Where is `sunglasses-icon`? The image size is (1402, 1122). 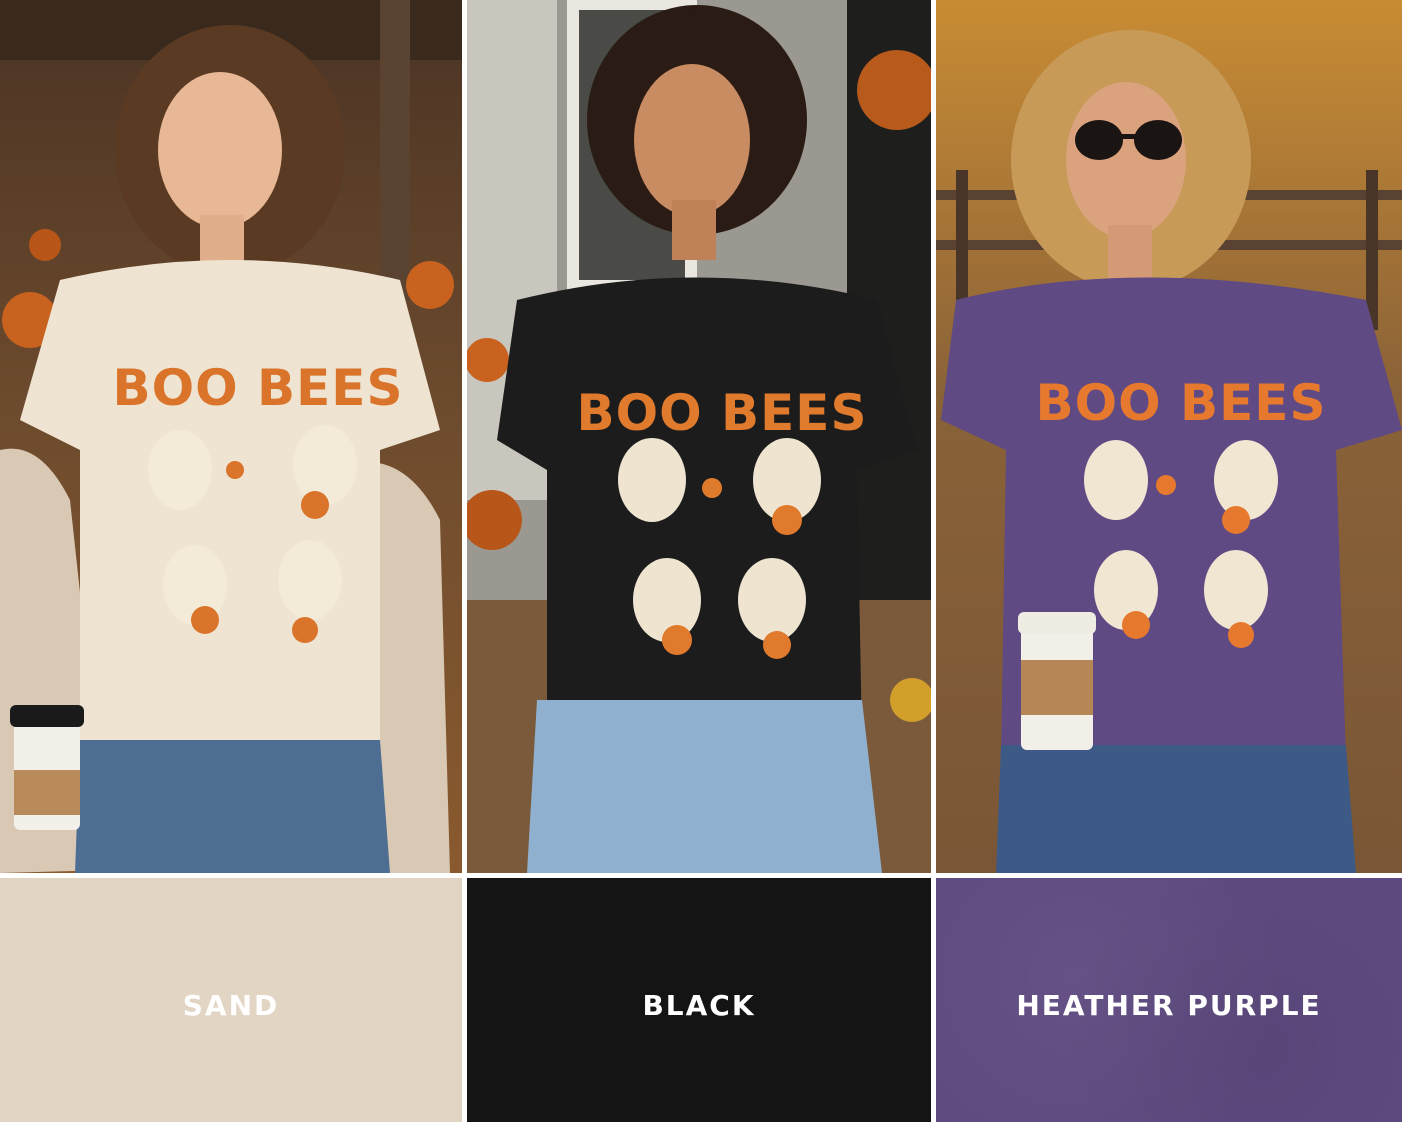 sunglasses-icon is located at coordinates (1099, 140).